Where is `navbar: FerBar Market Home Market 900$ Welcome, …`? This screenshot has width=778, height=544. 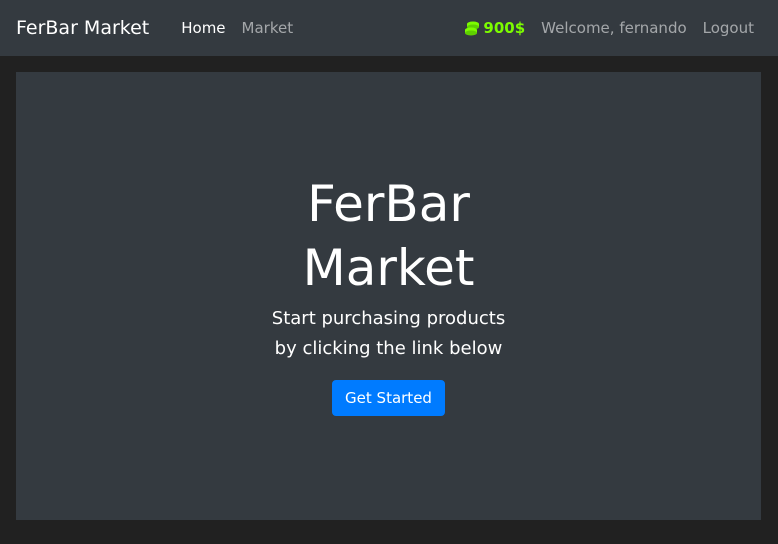
navbar: FerBar Market Home Market 900$ Welcome, … is located at coordinates (389, 28).